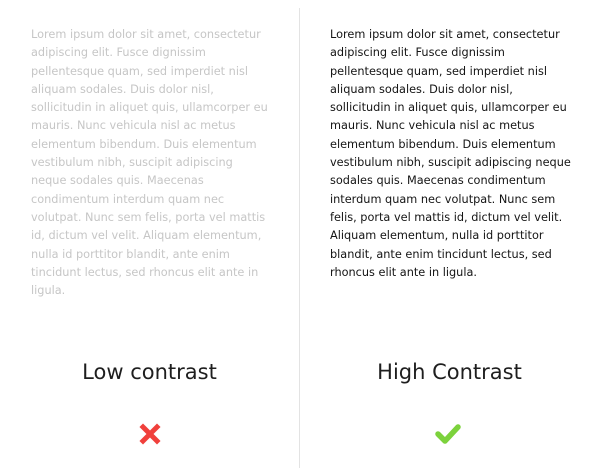  What do you see at coordinates (448, 434) in the screenshot?
I see `checkmark-icon` at bounding box center [448, 434].